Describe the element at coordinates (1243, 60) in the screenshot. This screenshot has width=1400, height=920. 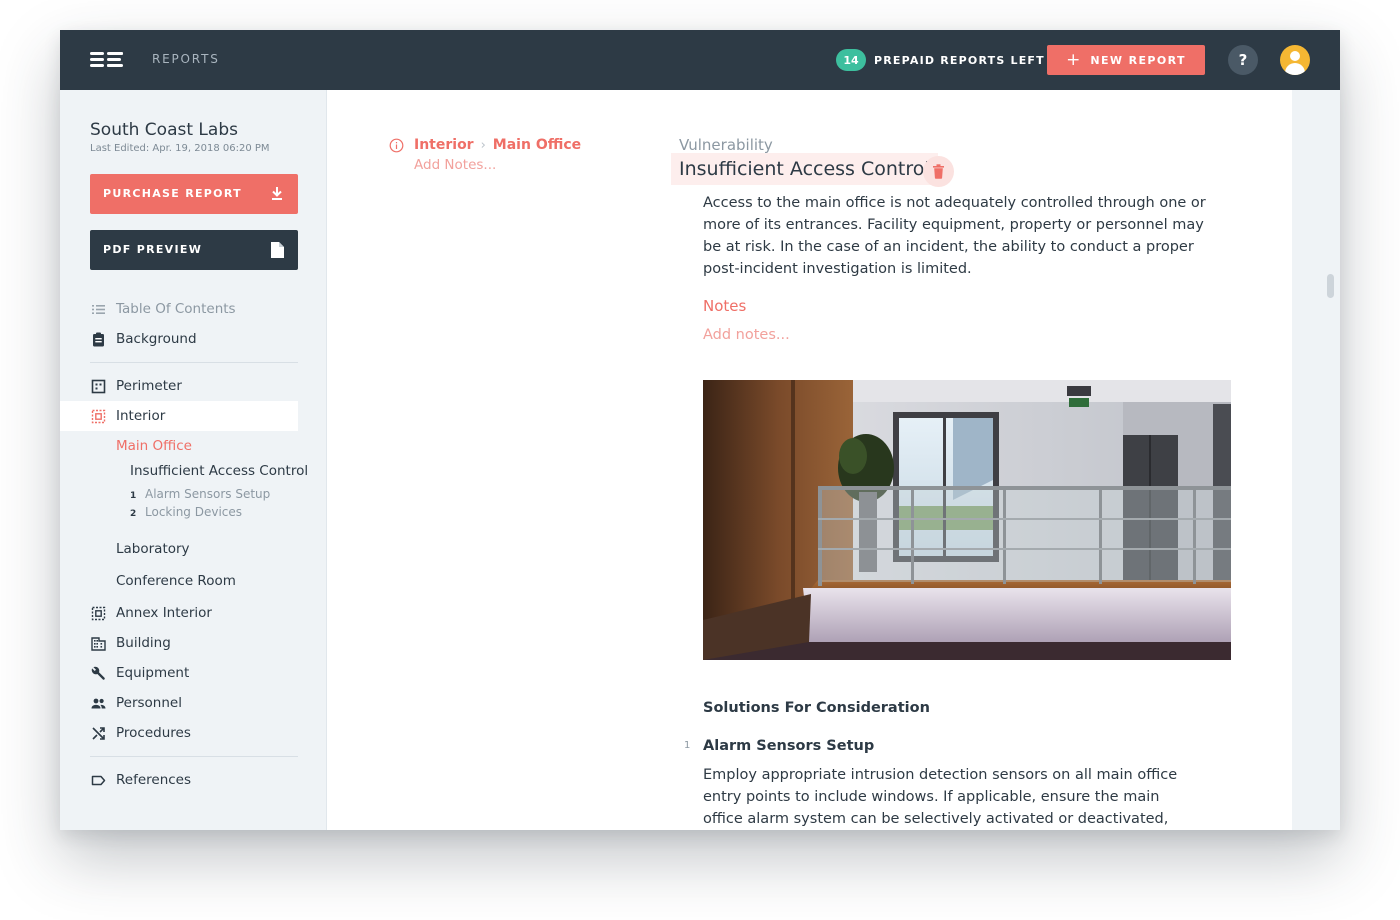
I see `help-button: ?` at that location.